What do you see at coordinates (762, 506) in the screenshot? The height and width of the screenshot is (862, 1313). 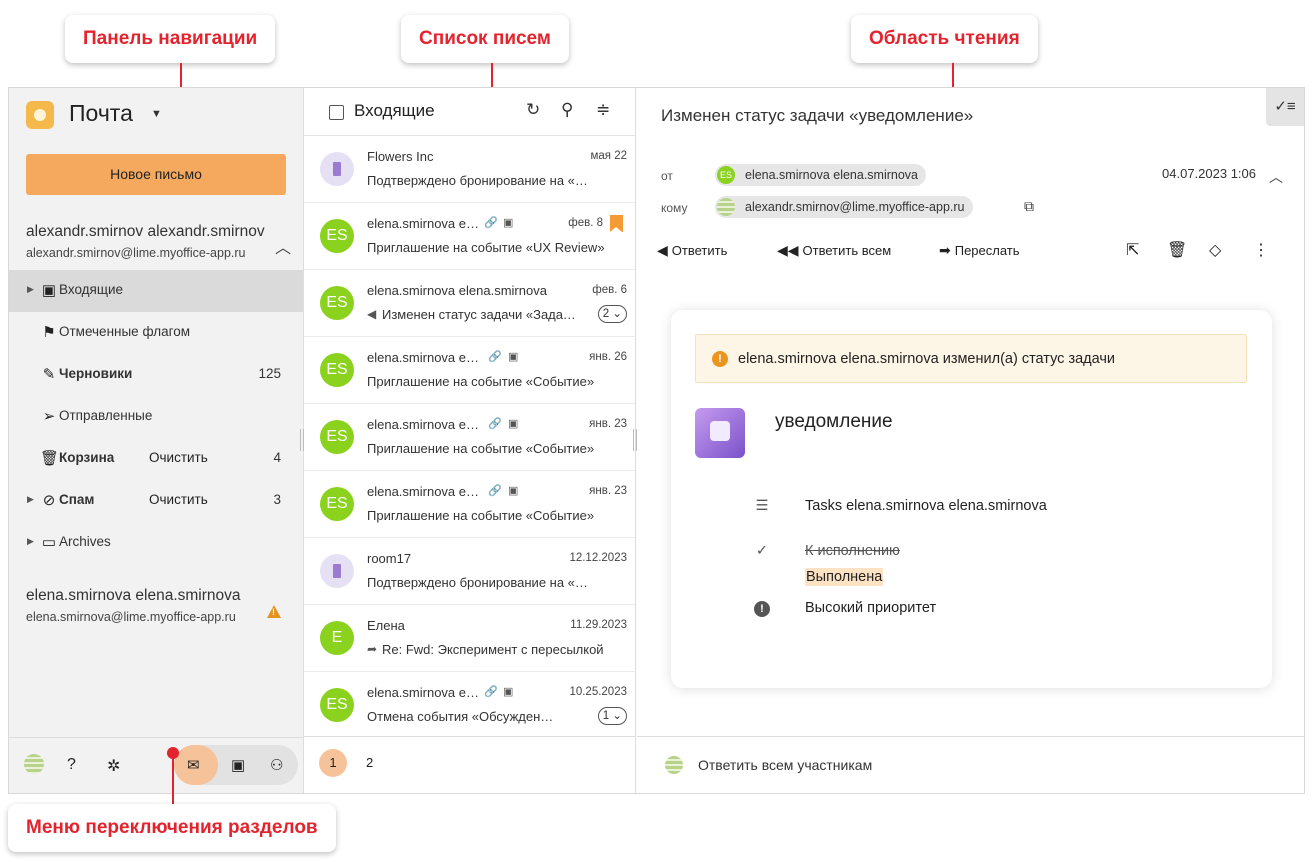 I see `list-icon: ☰` at bounding box center [762, 506].